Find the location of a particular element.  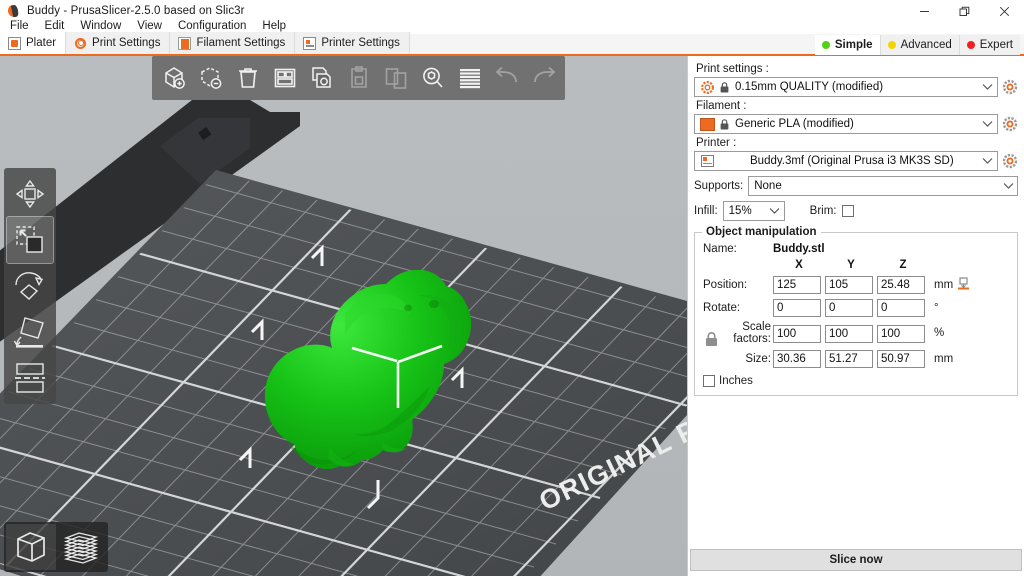

scale-x-input is located at coordinates (797, 333).